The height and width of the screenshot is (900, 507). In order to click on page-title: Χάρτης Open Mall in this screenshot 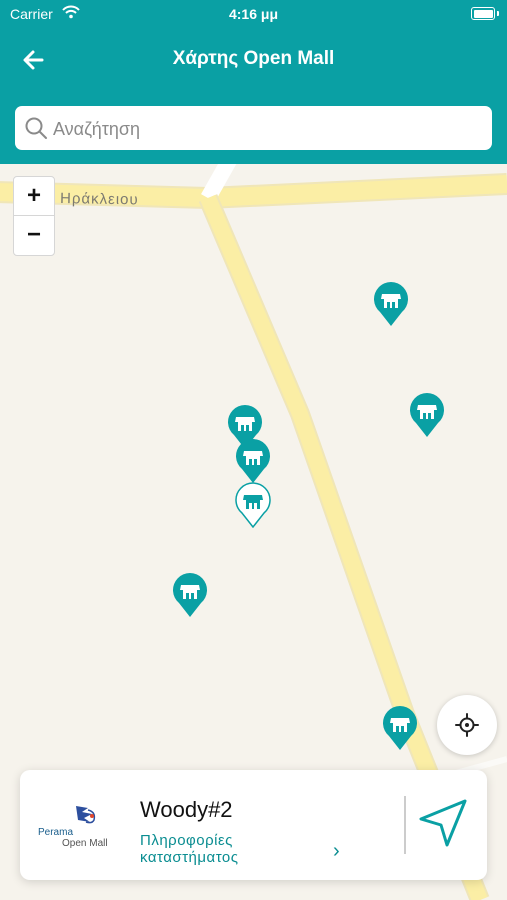, I will do `click(253, 58)`.